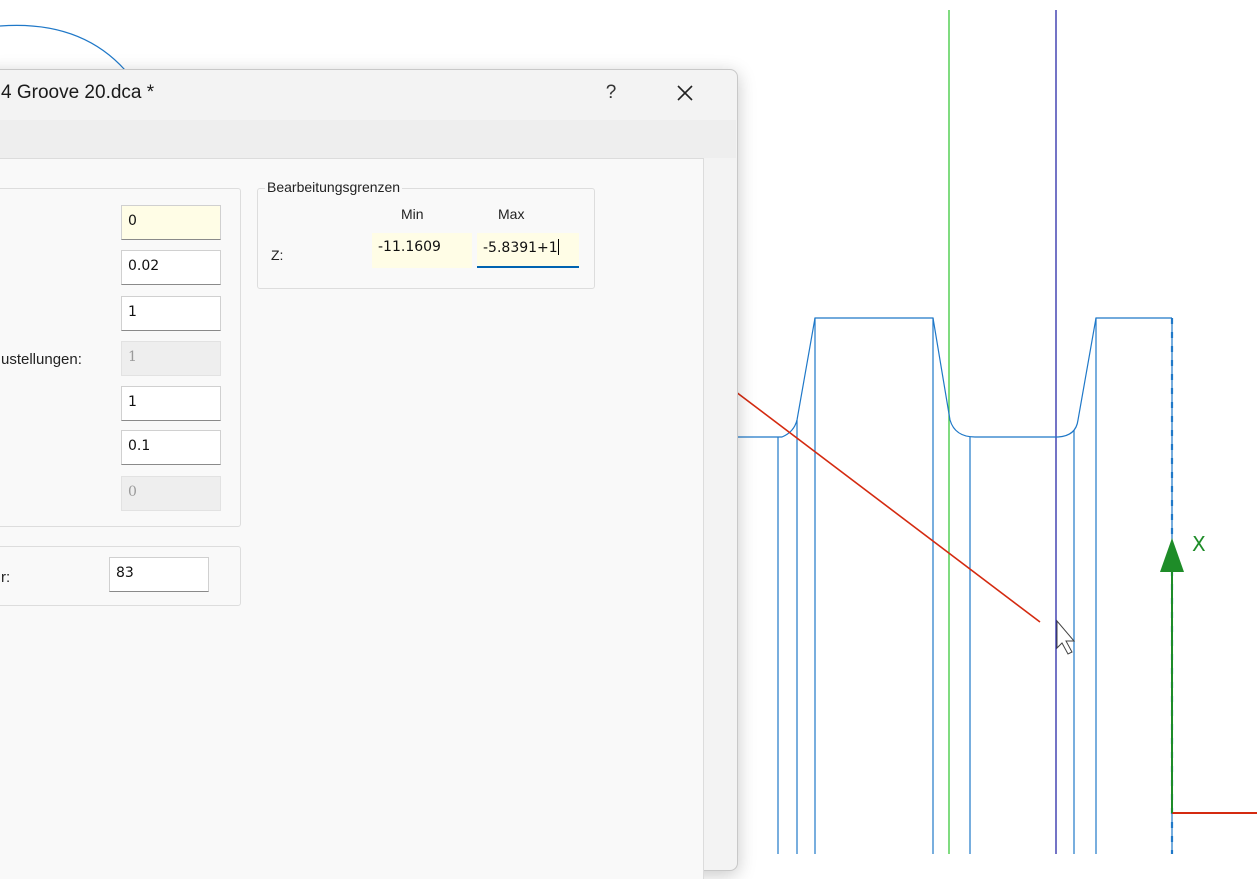  What do you see at coordinates (611, 93) in the screenshot?
I see `help-button: ?` at bounding box center [611, 93].